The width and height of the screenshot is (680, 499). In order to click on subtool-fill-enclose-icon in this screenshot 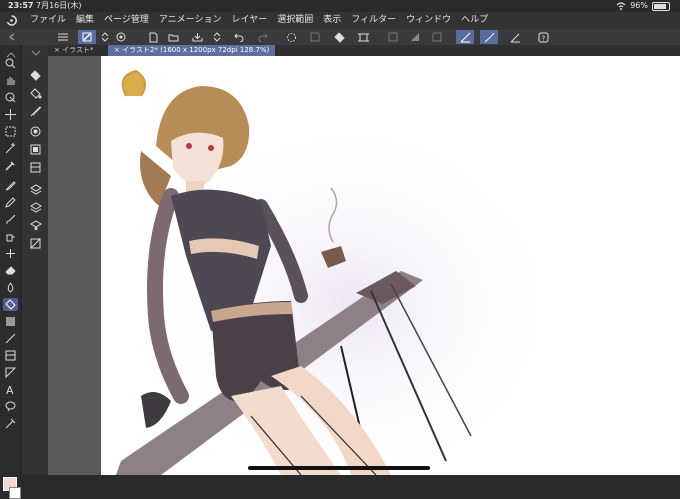, I will do `click(35, 131)`.